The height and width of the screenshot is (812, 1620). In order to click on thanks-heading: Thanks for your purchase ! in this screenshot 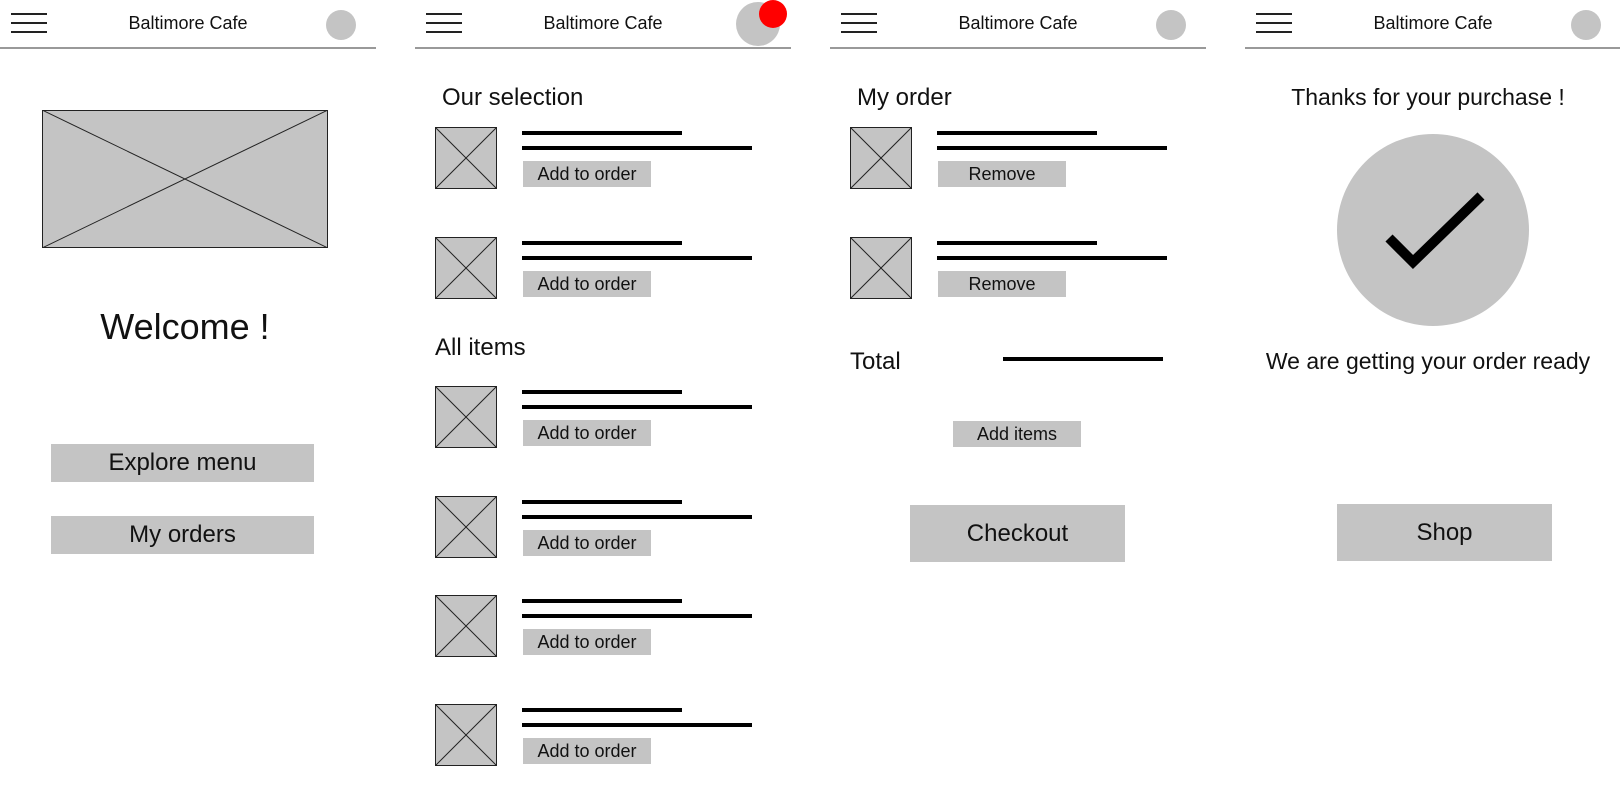, I will do `click(1428, 97)`.